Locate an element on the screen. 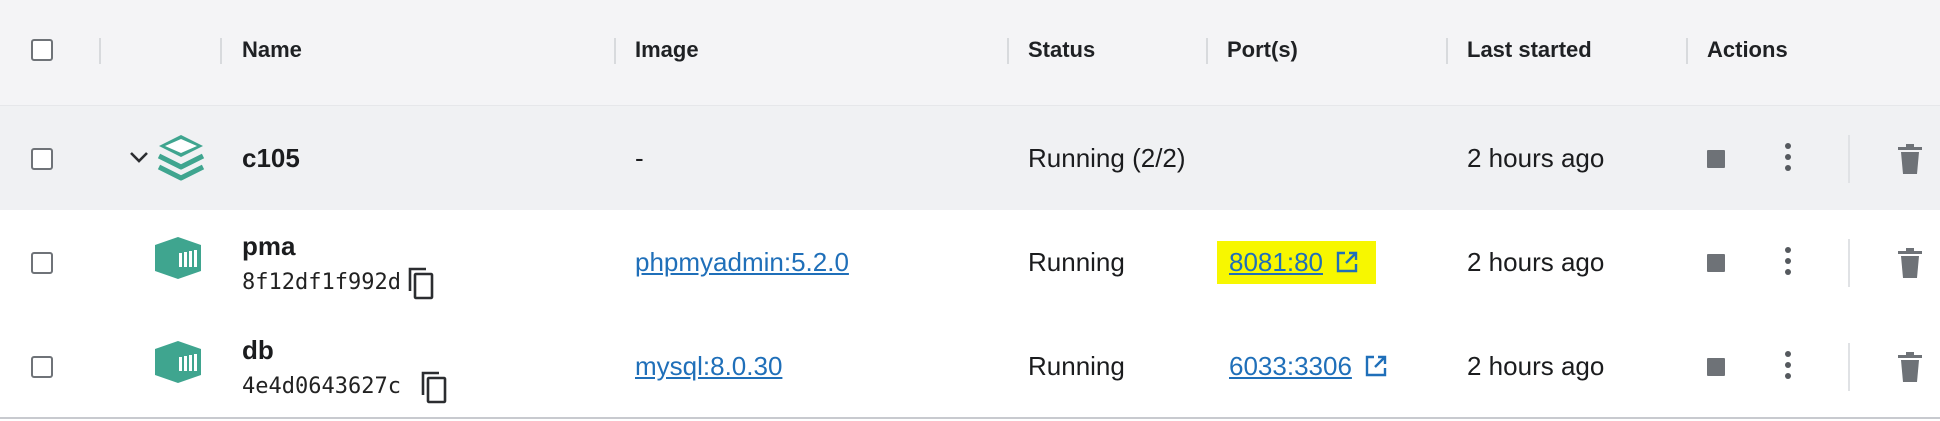 The width and height of the screenshot is (1940, 421). select-all-checkbox is located at coordinates (42, 50).